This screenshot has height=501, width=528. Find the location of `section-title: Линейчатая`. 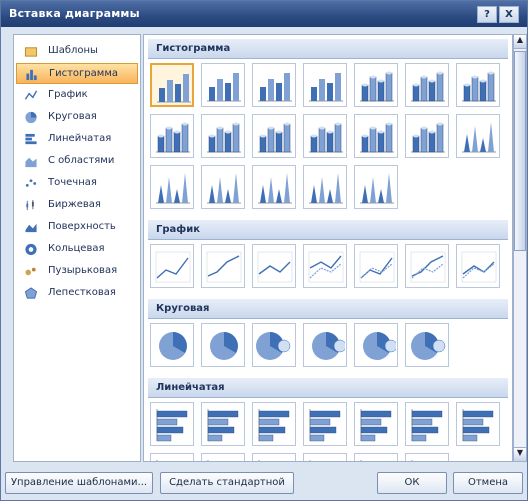

section-title: Линейчатая is located at coordinates (190, 387).